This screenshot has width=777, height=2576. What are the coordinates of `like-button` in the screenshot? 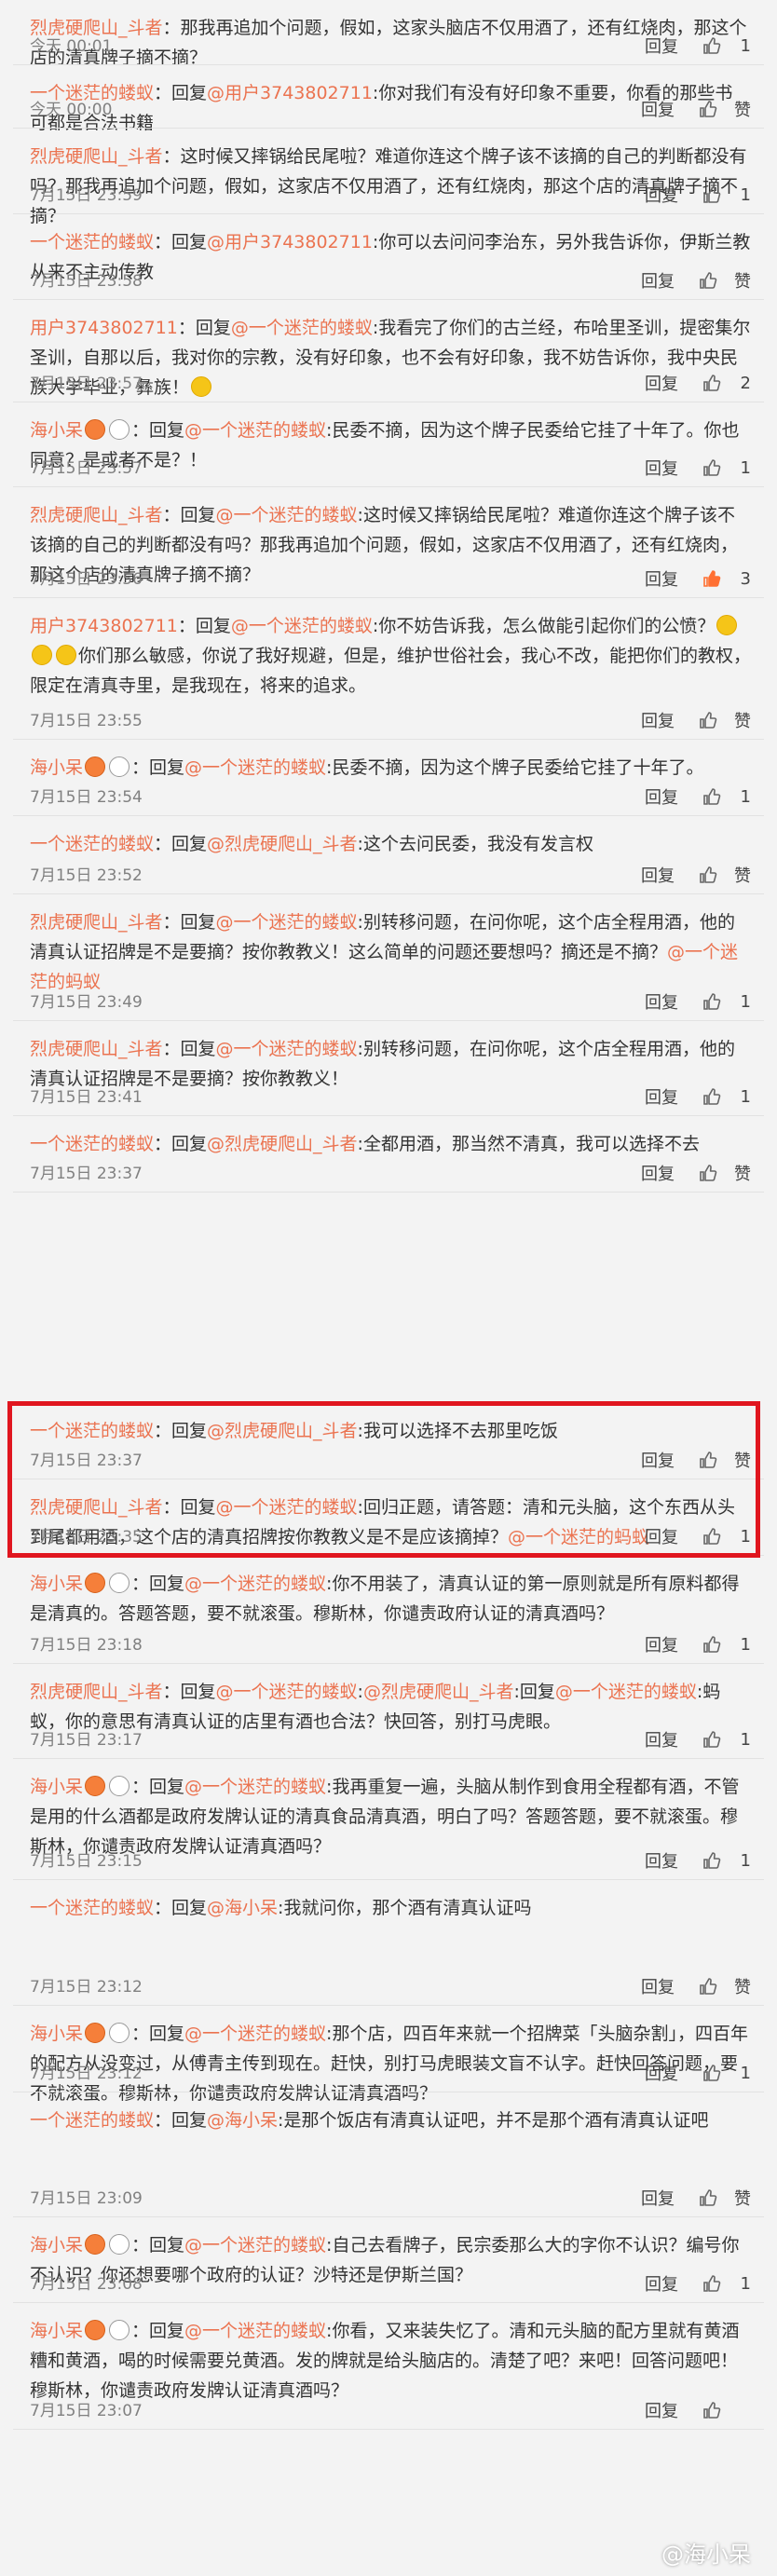 It's located at (726, 2410).